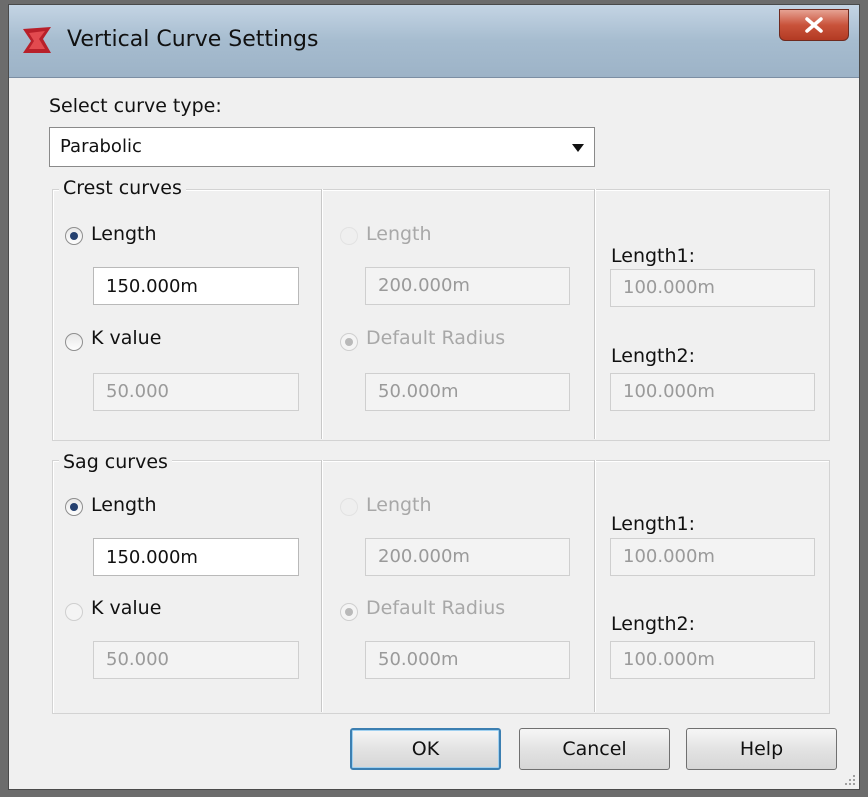 The width and height of the screenshot is (868, 797). What do you see at coordinates (467, 392) in the screenshot?
I see `crest-default-radius-input: 50.000m` at bounding box center [467, 392].